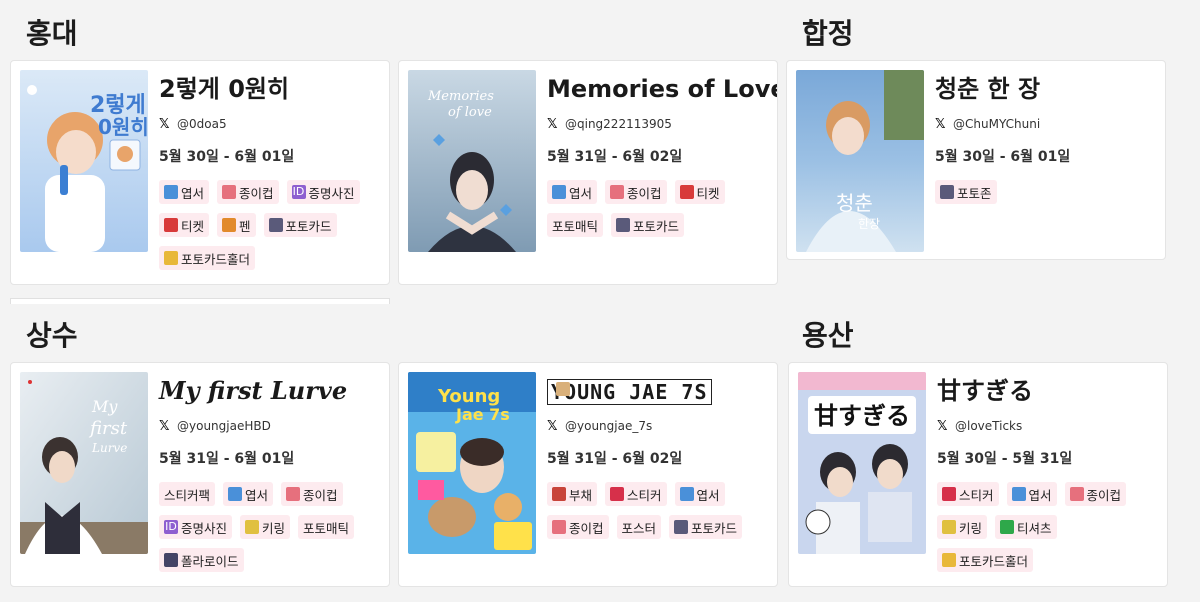 The image size is (1200, 602). I want to click on event-title-text: YOUNG JAE 7S, so click(629, 392).